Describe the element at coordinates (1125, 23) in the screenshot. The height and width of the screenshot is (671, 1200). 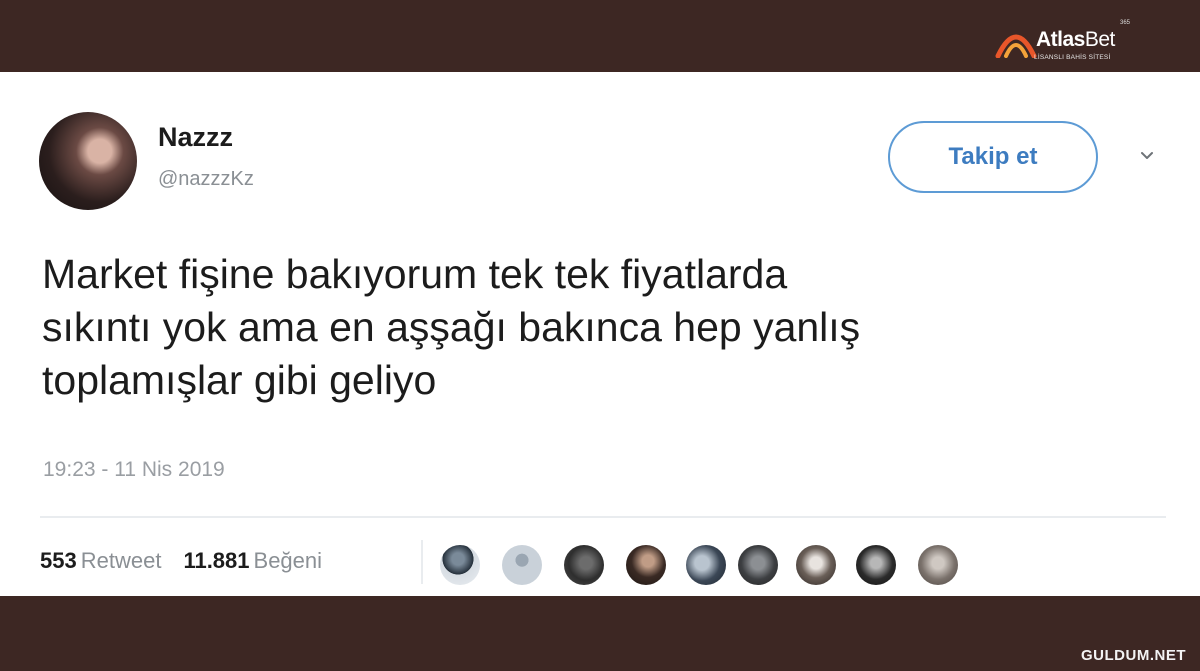
I see `brand-superscript: 365` at that location.